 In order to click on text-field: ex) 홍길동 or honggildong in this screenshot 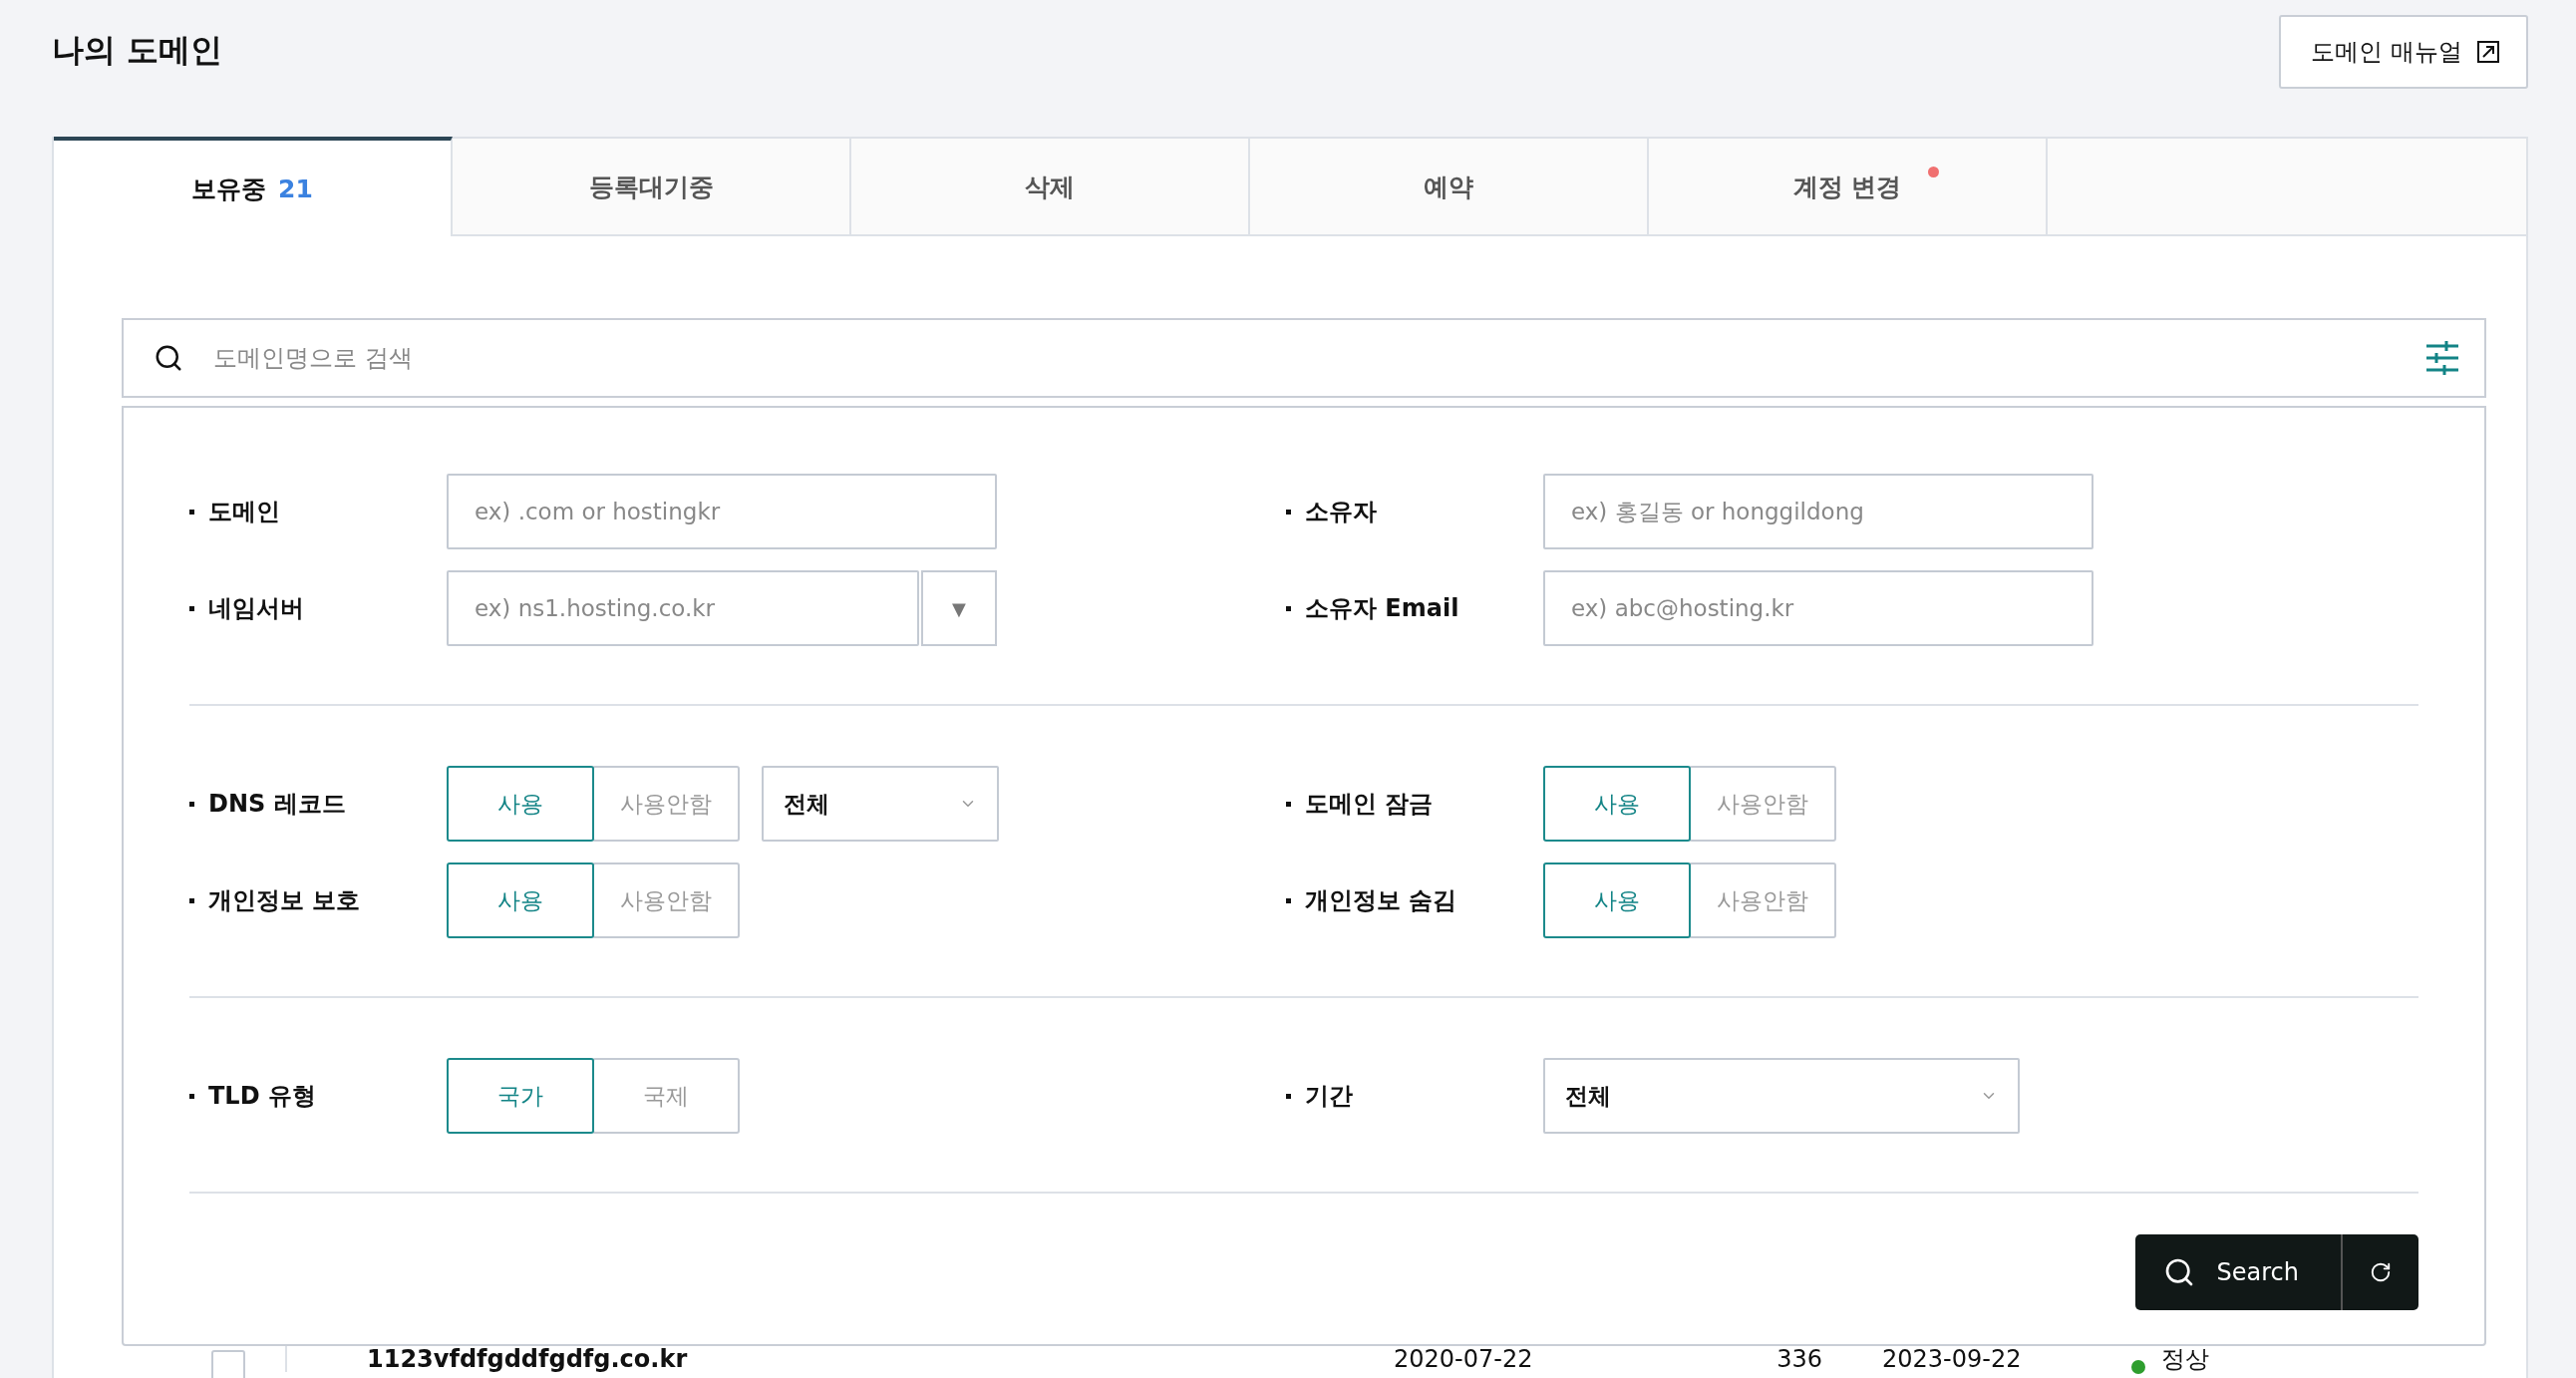, I will do `click(1818, 511)`.